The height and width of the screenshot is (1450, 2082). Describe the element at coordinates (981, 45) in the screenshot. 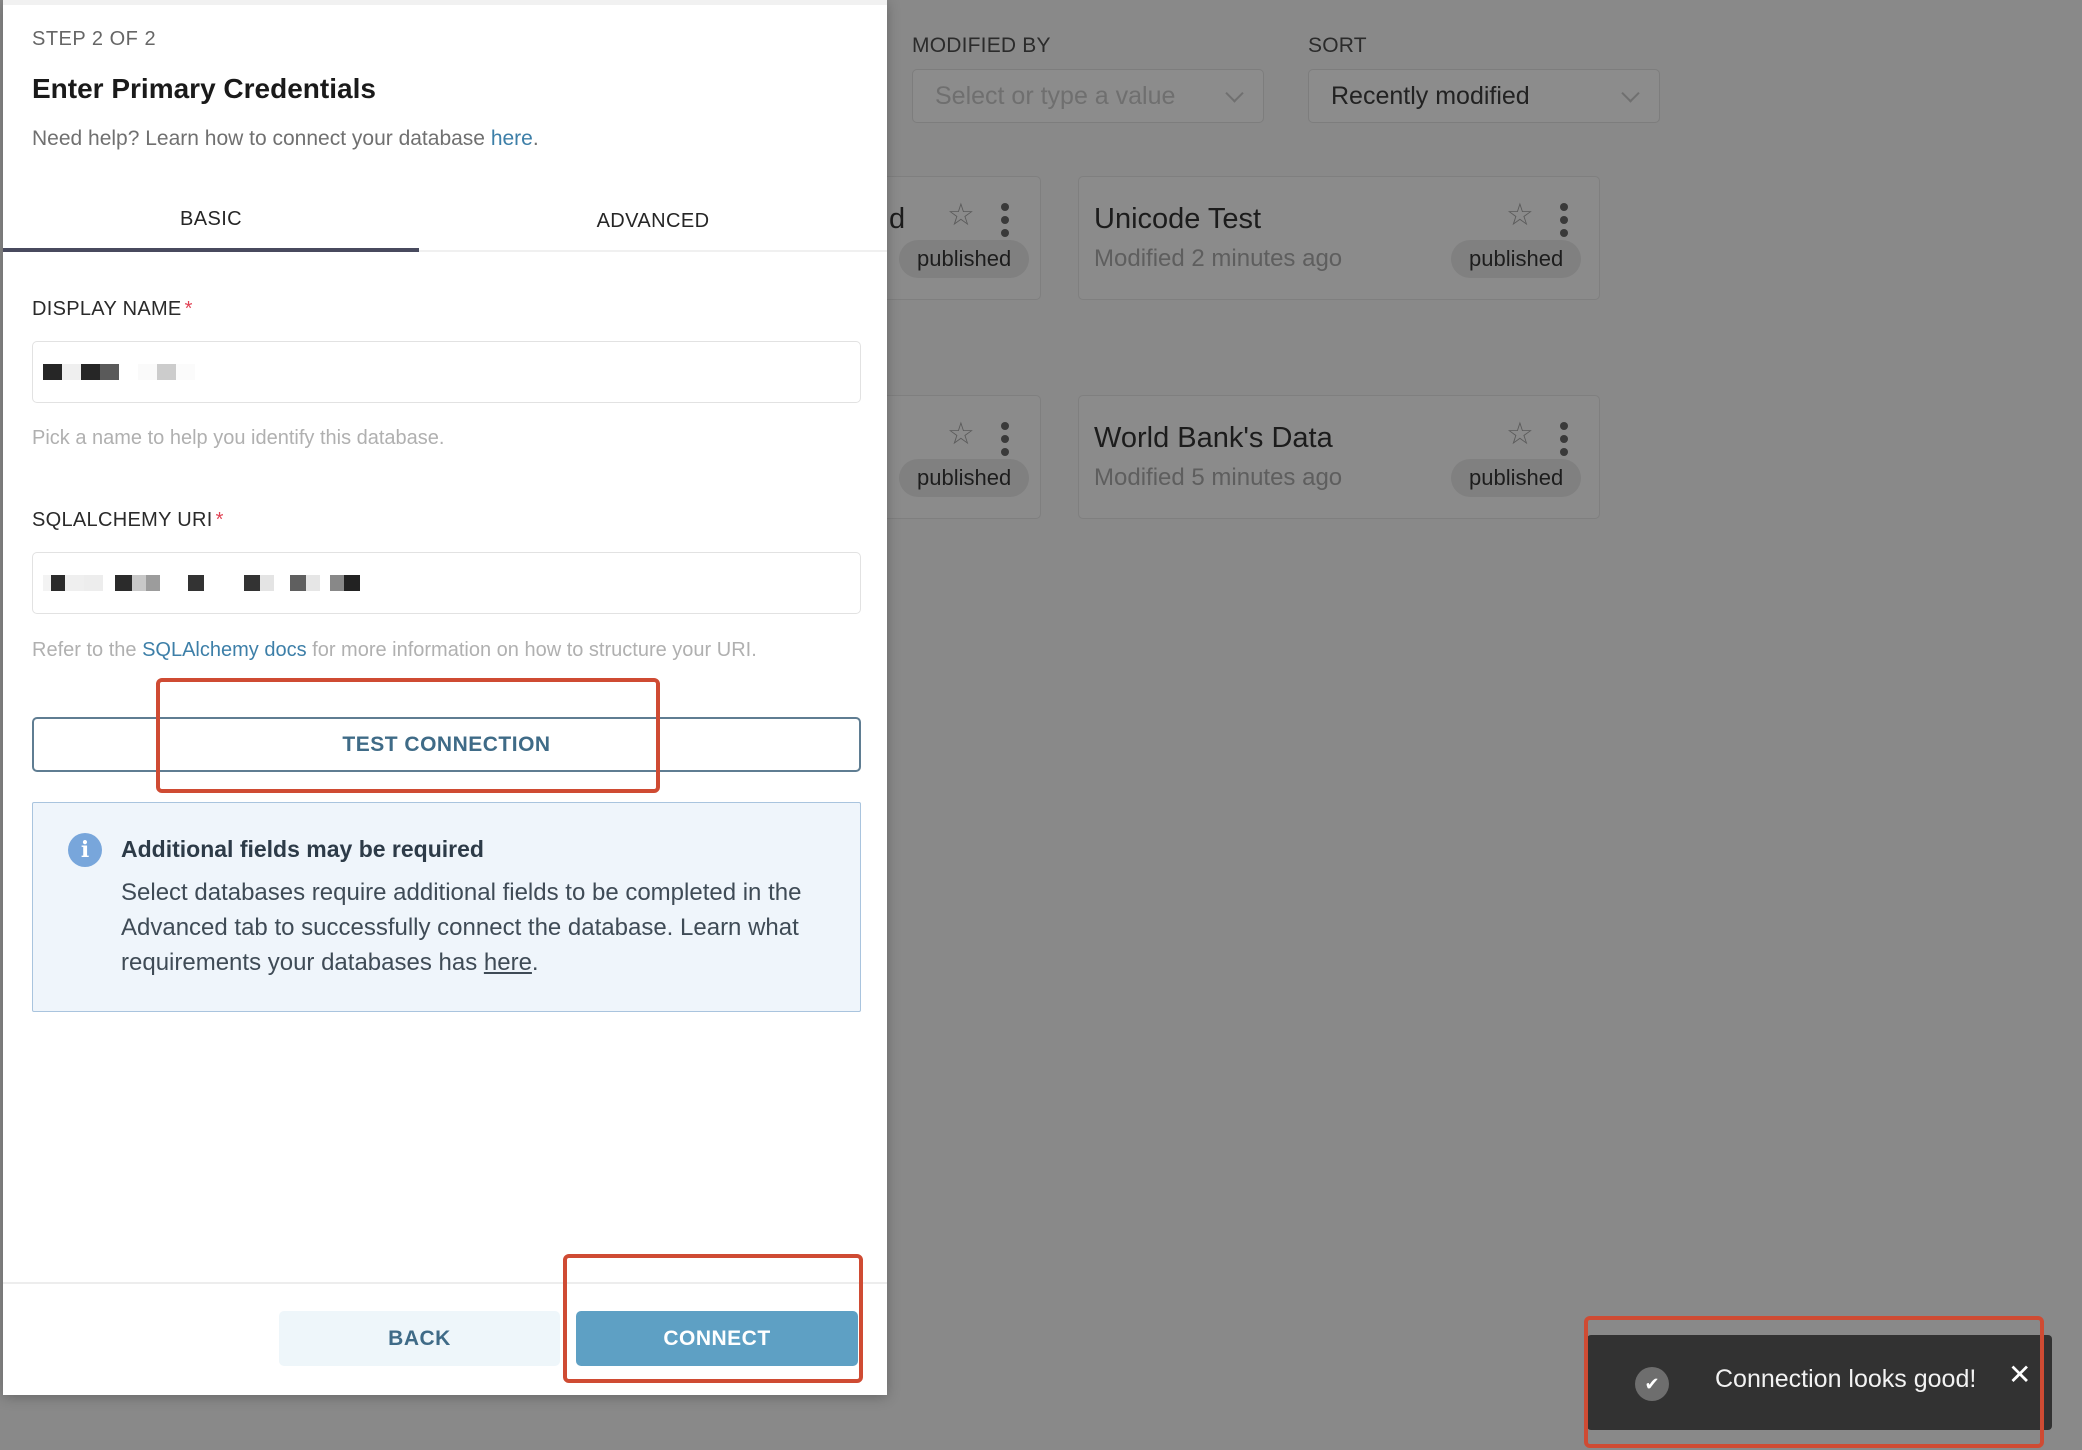

I see `modified-by-label: MODIFIED BY` at that location.